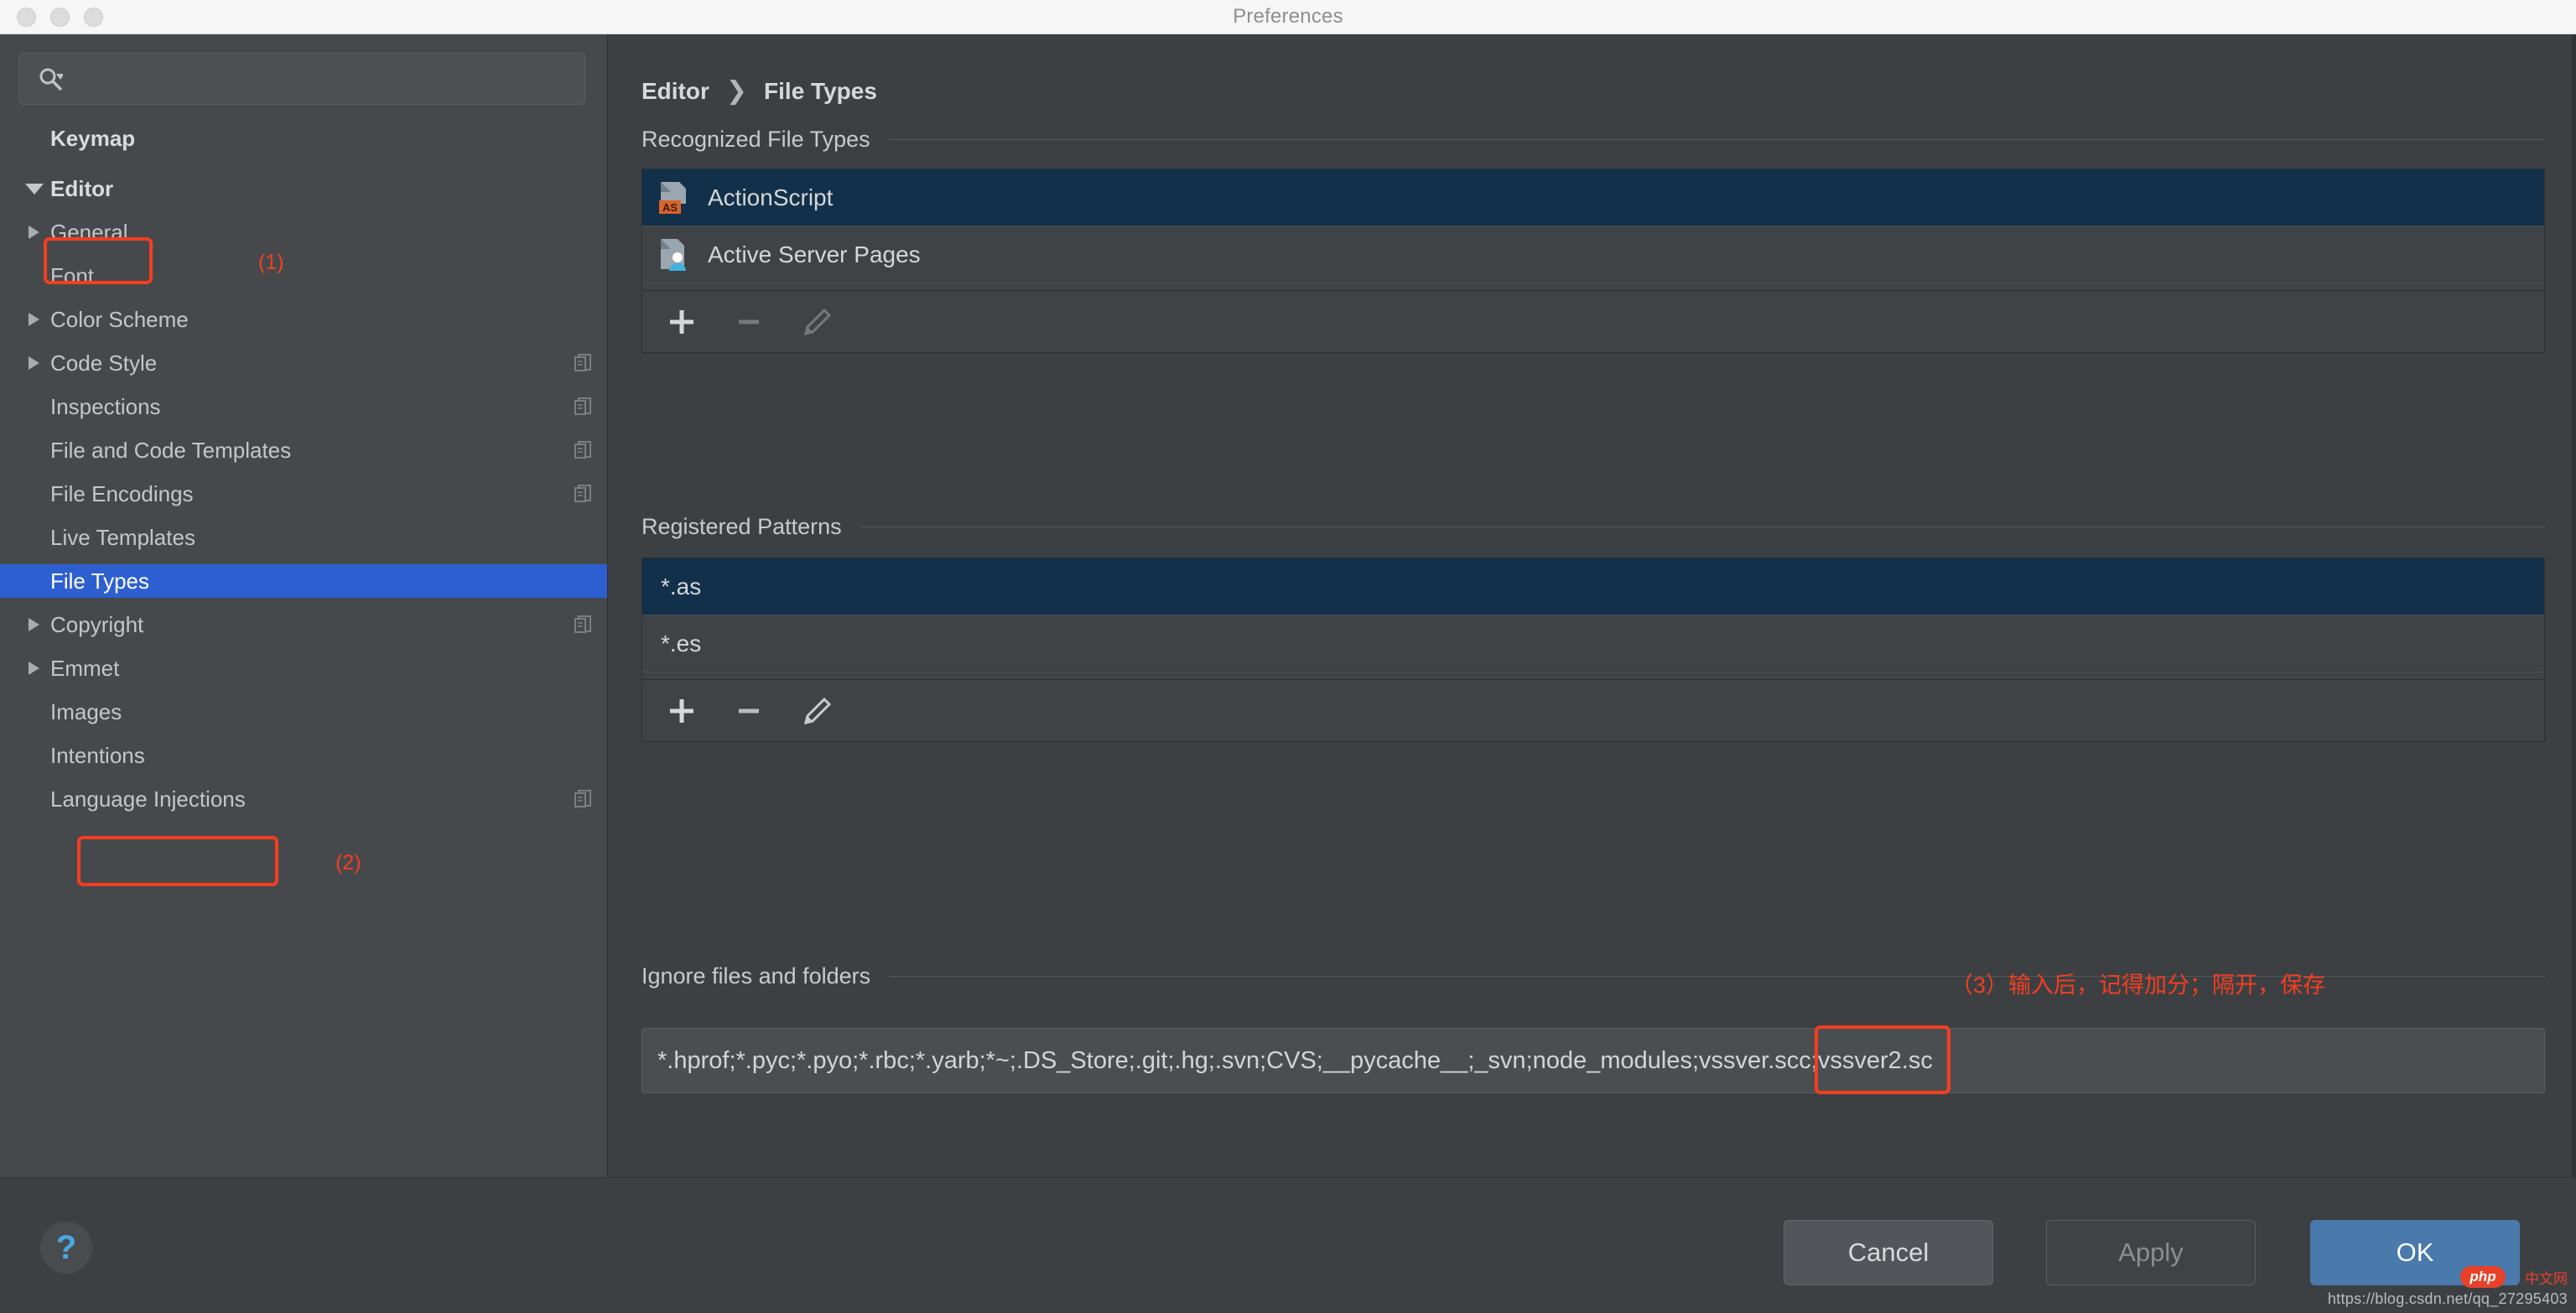 This screenshot has width=2576, height=1313. Describe the element at coordinates (303, 668) in the screenshot. I see `sidebar-item-emmet: Emmet` at that location.